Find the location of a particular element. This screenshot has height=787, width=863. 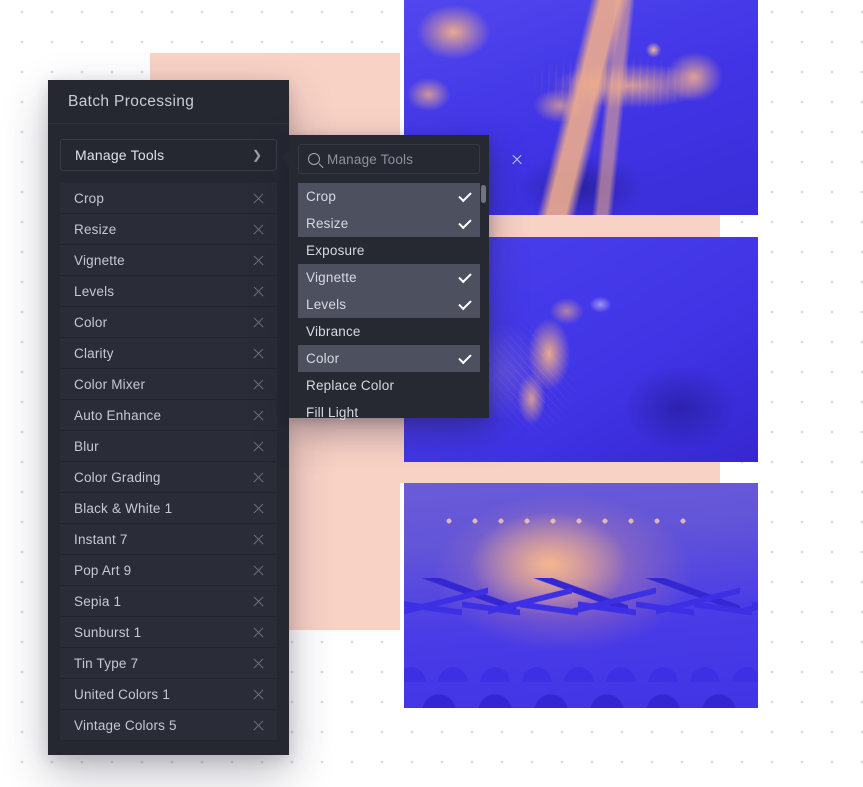

chevron-right-icon: ❯ is located at coordinates (256, 155).